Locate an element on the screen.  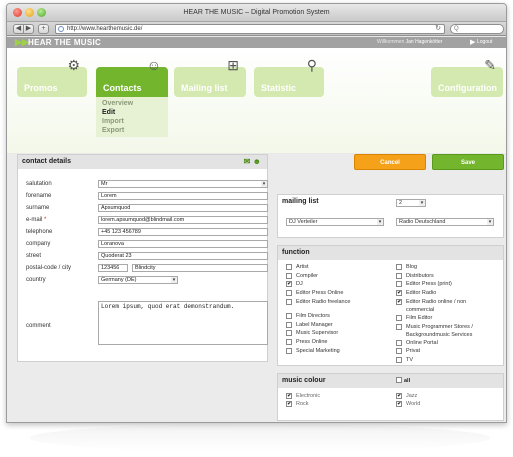
forward-button: ▶ is located at coordinates (28, 29).